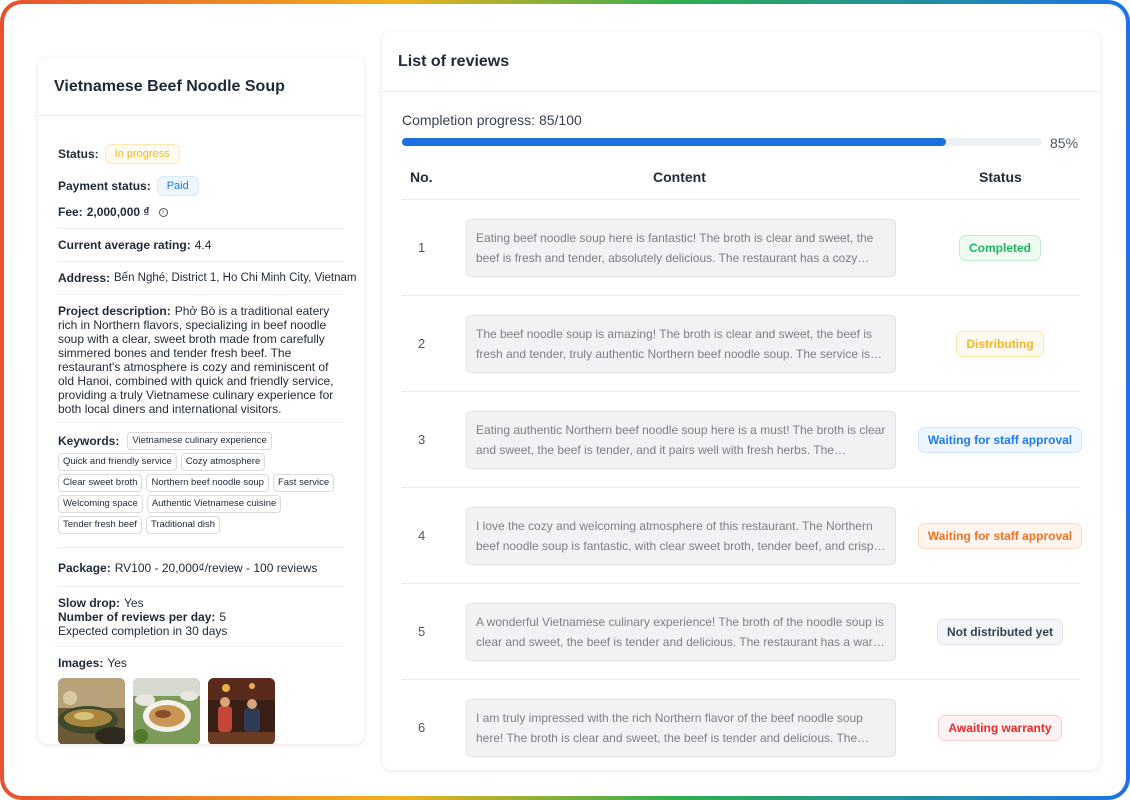 The width and height of the screenshot is (1130, 800). What do you see at coordinates (422, 439) in the screenshot?
I see `row-number: 3` at bounding box center [422, 439].